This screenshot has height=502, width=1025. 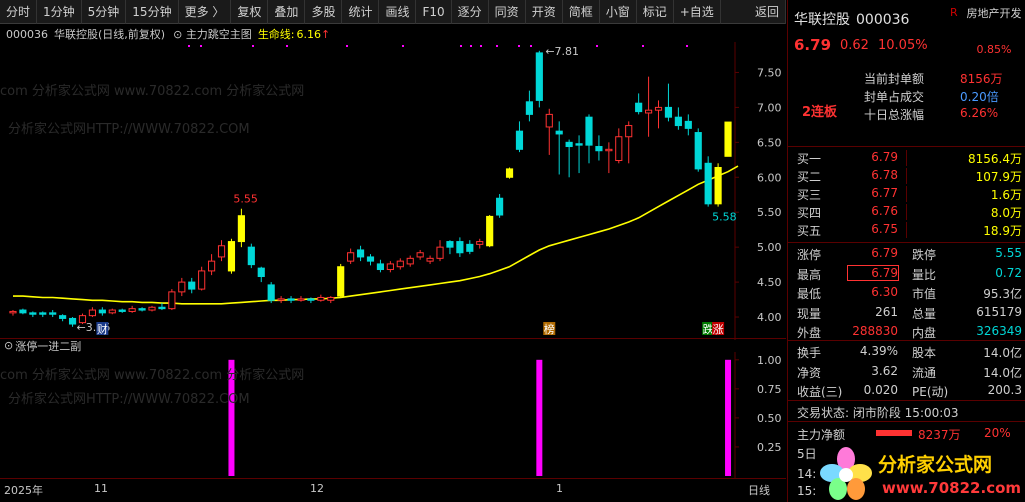 What do you see at coordinates (809, 177) in the screenshot?
I see `bid-level: 买二` at bounding box center [809, 177].